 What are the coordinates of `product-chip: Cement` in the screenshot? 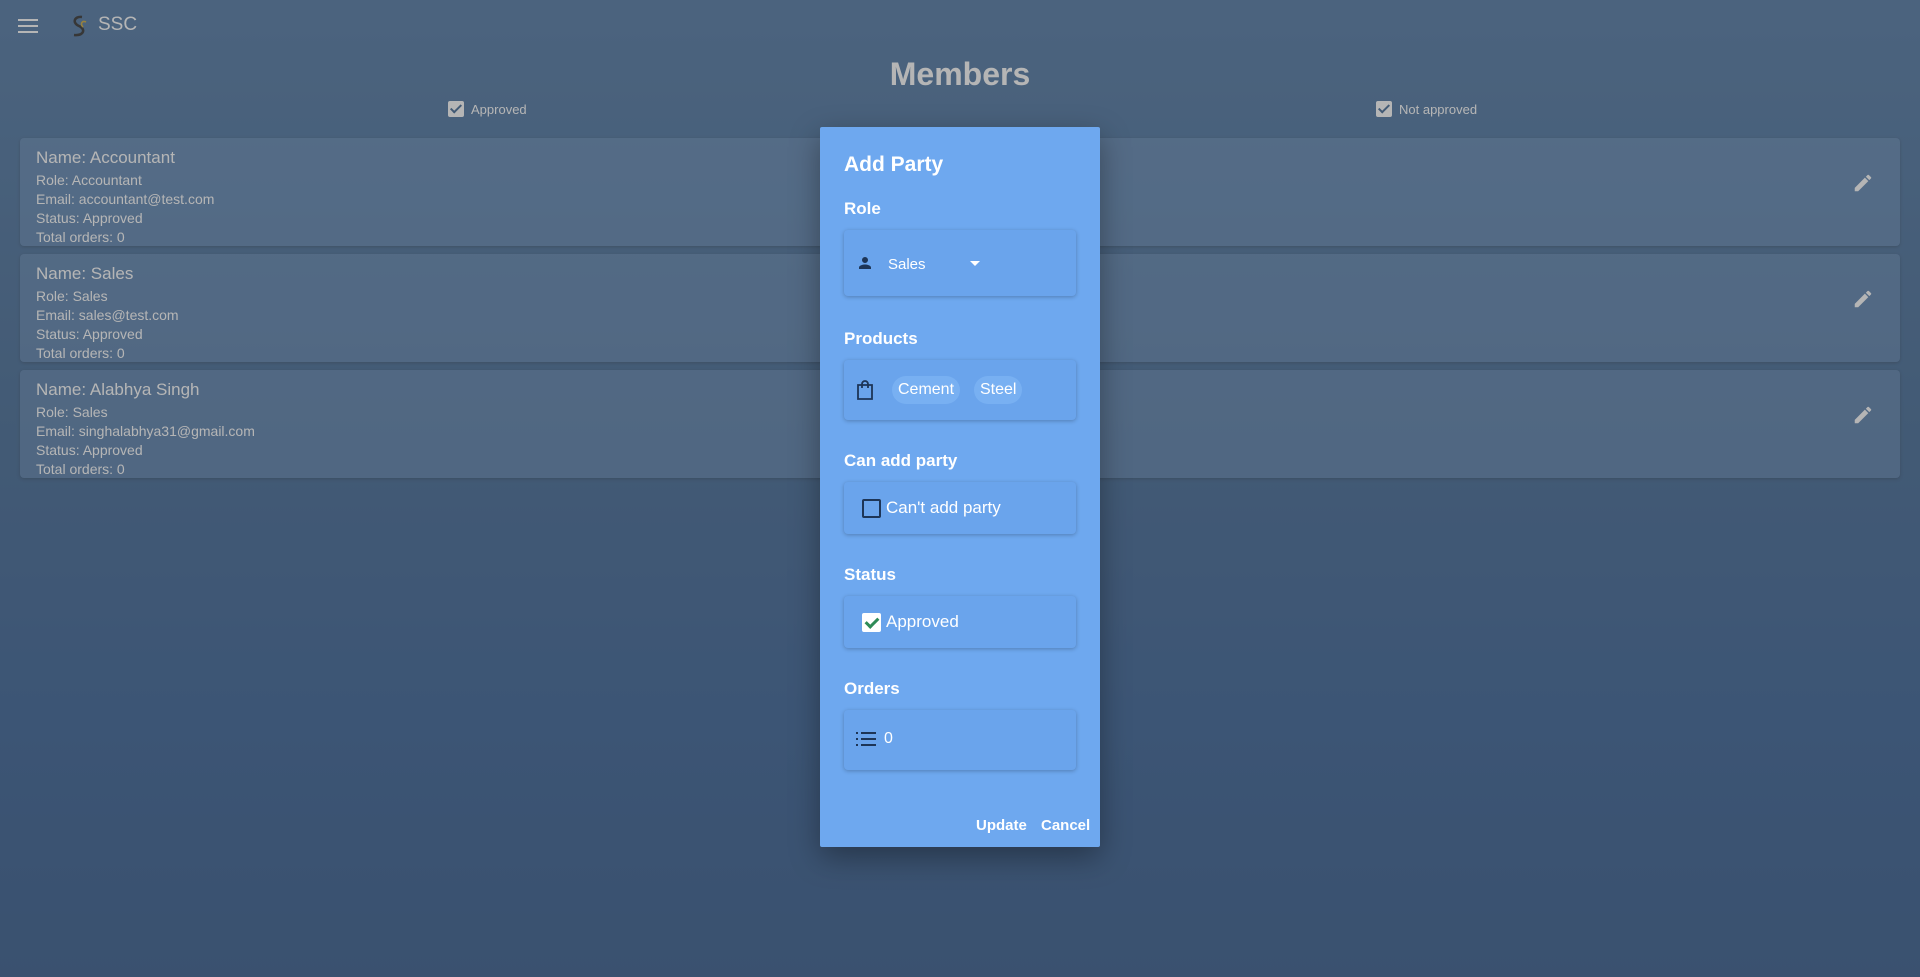 It's located at (926, 390).